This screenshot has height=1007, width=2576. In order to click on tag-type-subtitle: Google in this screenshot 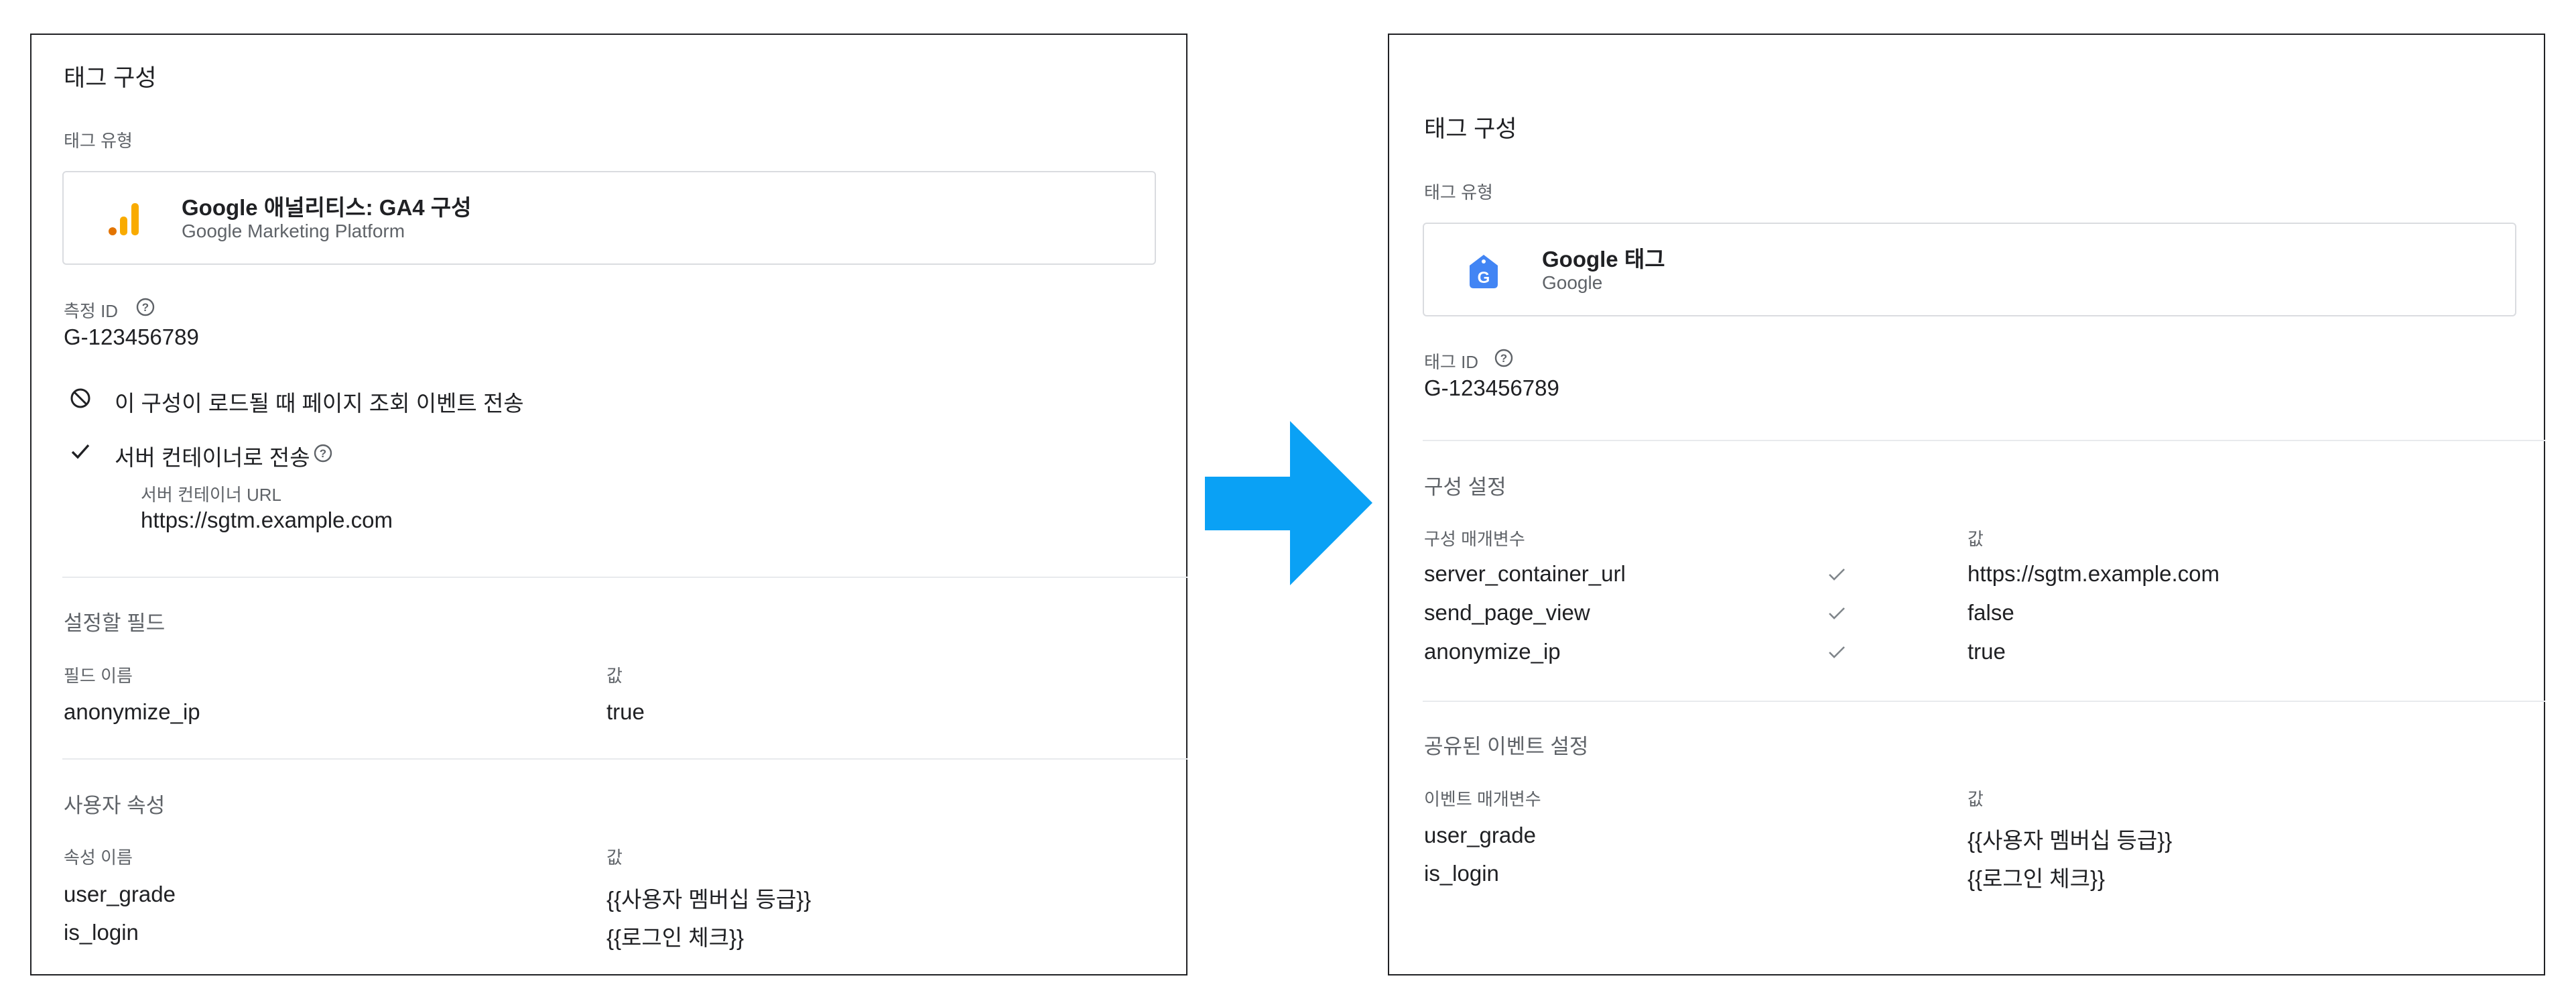, I will do `click(1572, 282)`.